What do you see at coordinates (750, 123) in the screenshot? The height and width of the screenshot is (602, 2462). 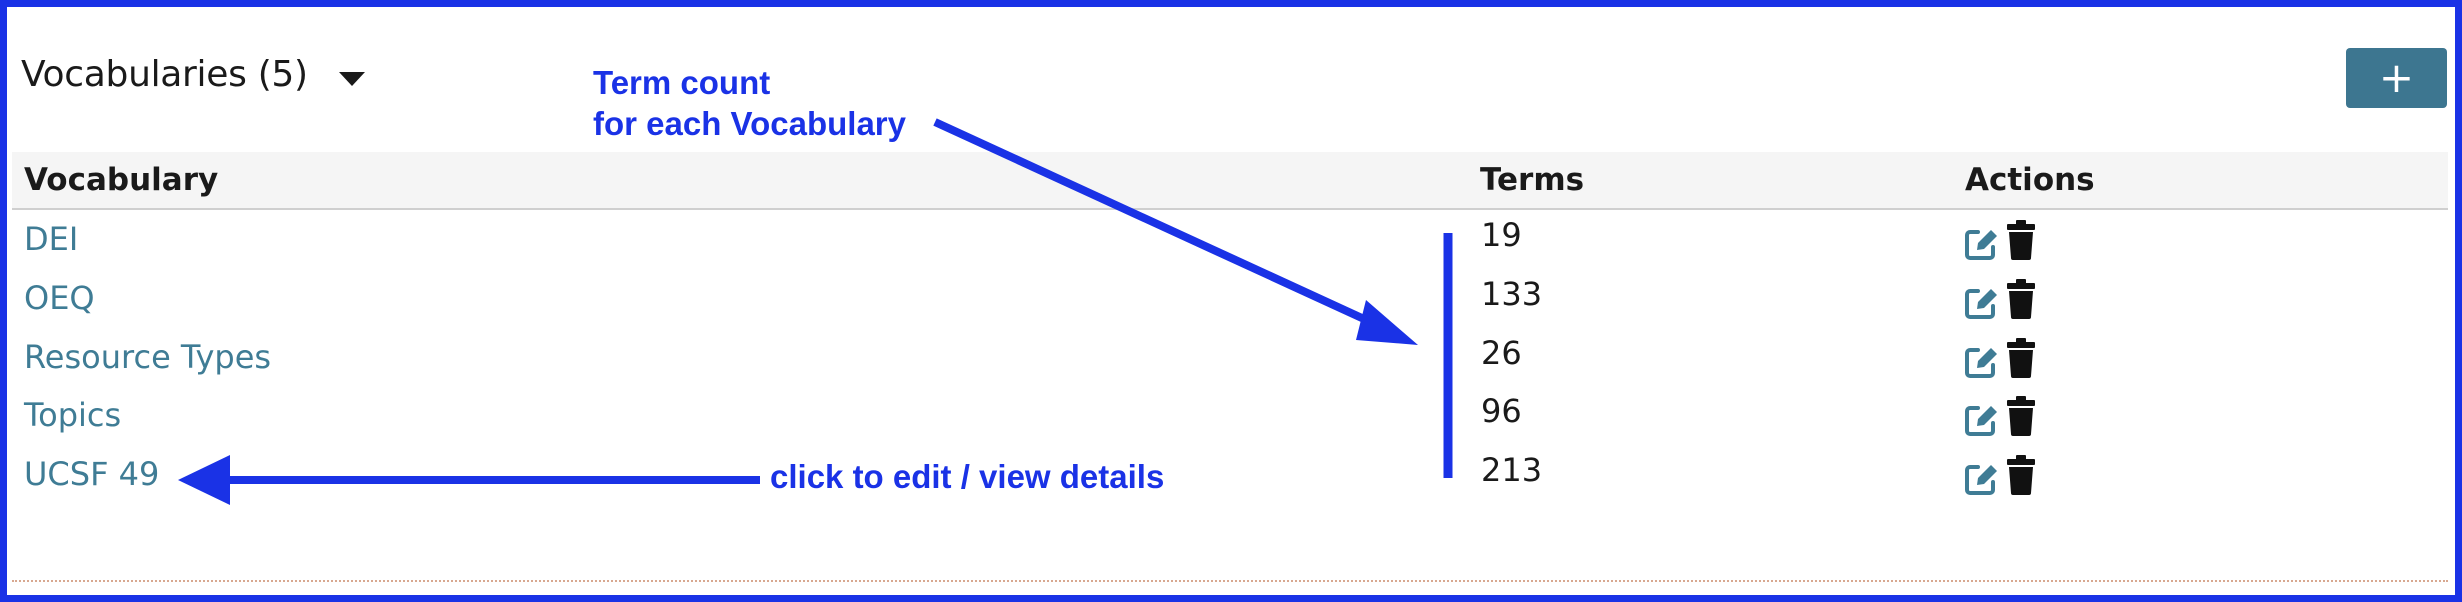 I see `annotation-line: for each Vocabulary` at bounding box center [750, 123].